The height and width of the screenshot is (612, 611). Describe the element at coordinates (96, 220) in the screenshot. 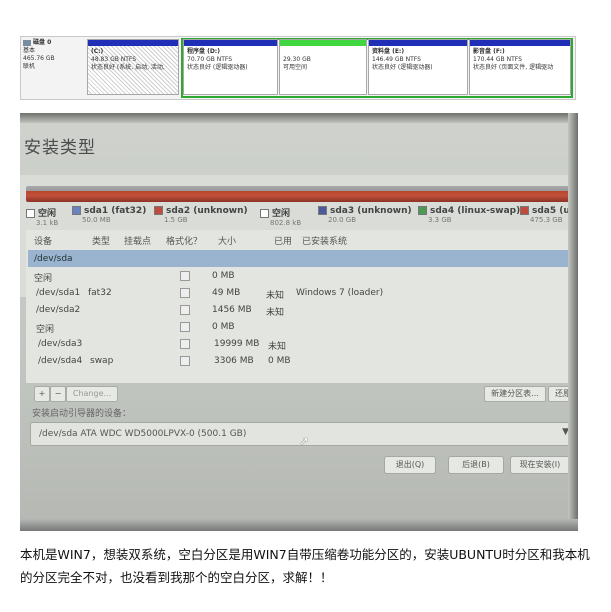

I see `legend-size: 50.0 MB` at that location.